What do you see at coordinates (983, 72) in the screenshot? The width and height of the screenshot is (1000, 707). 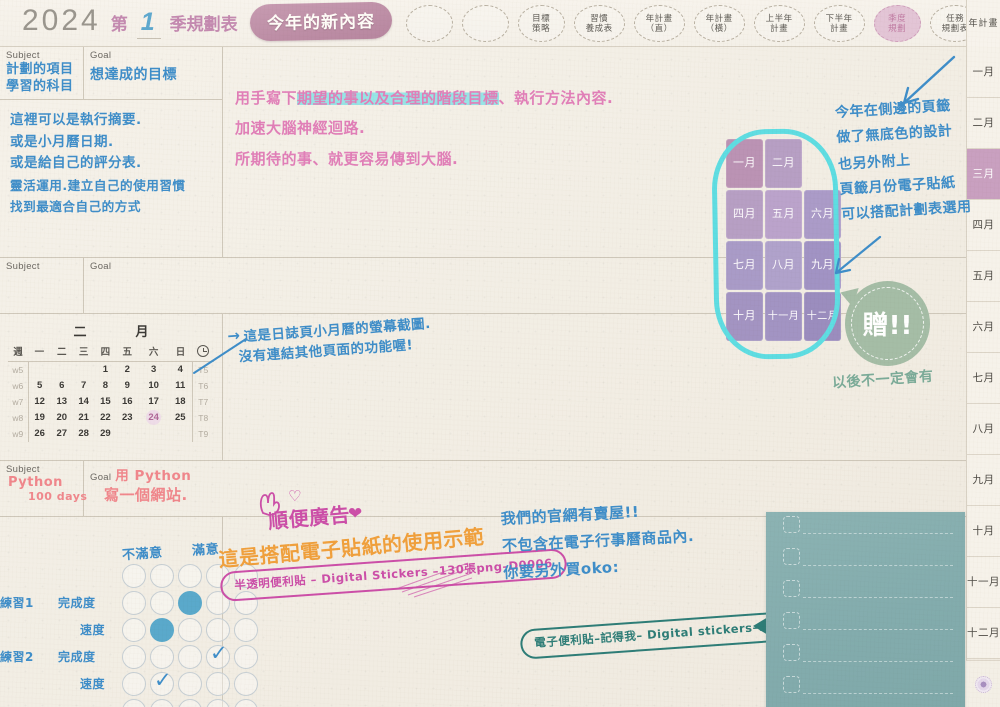 I see `month-tab-jan: 一月` at bounding box center [983, 72].